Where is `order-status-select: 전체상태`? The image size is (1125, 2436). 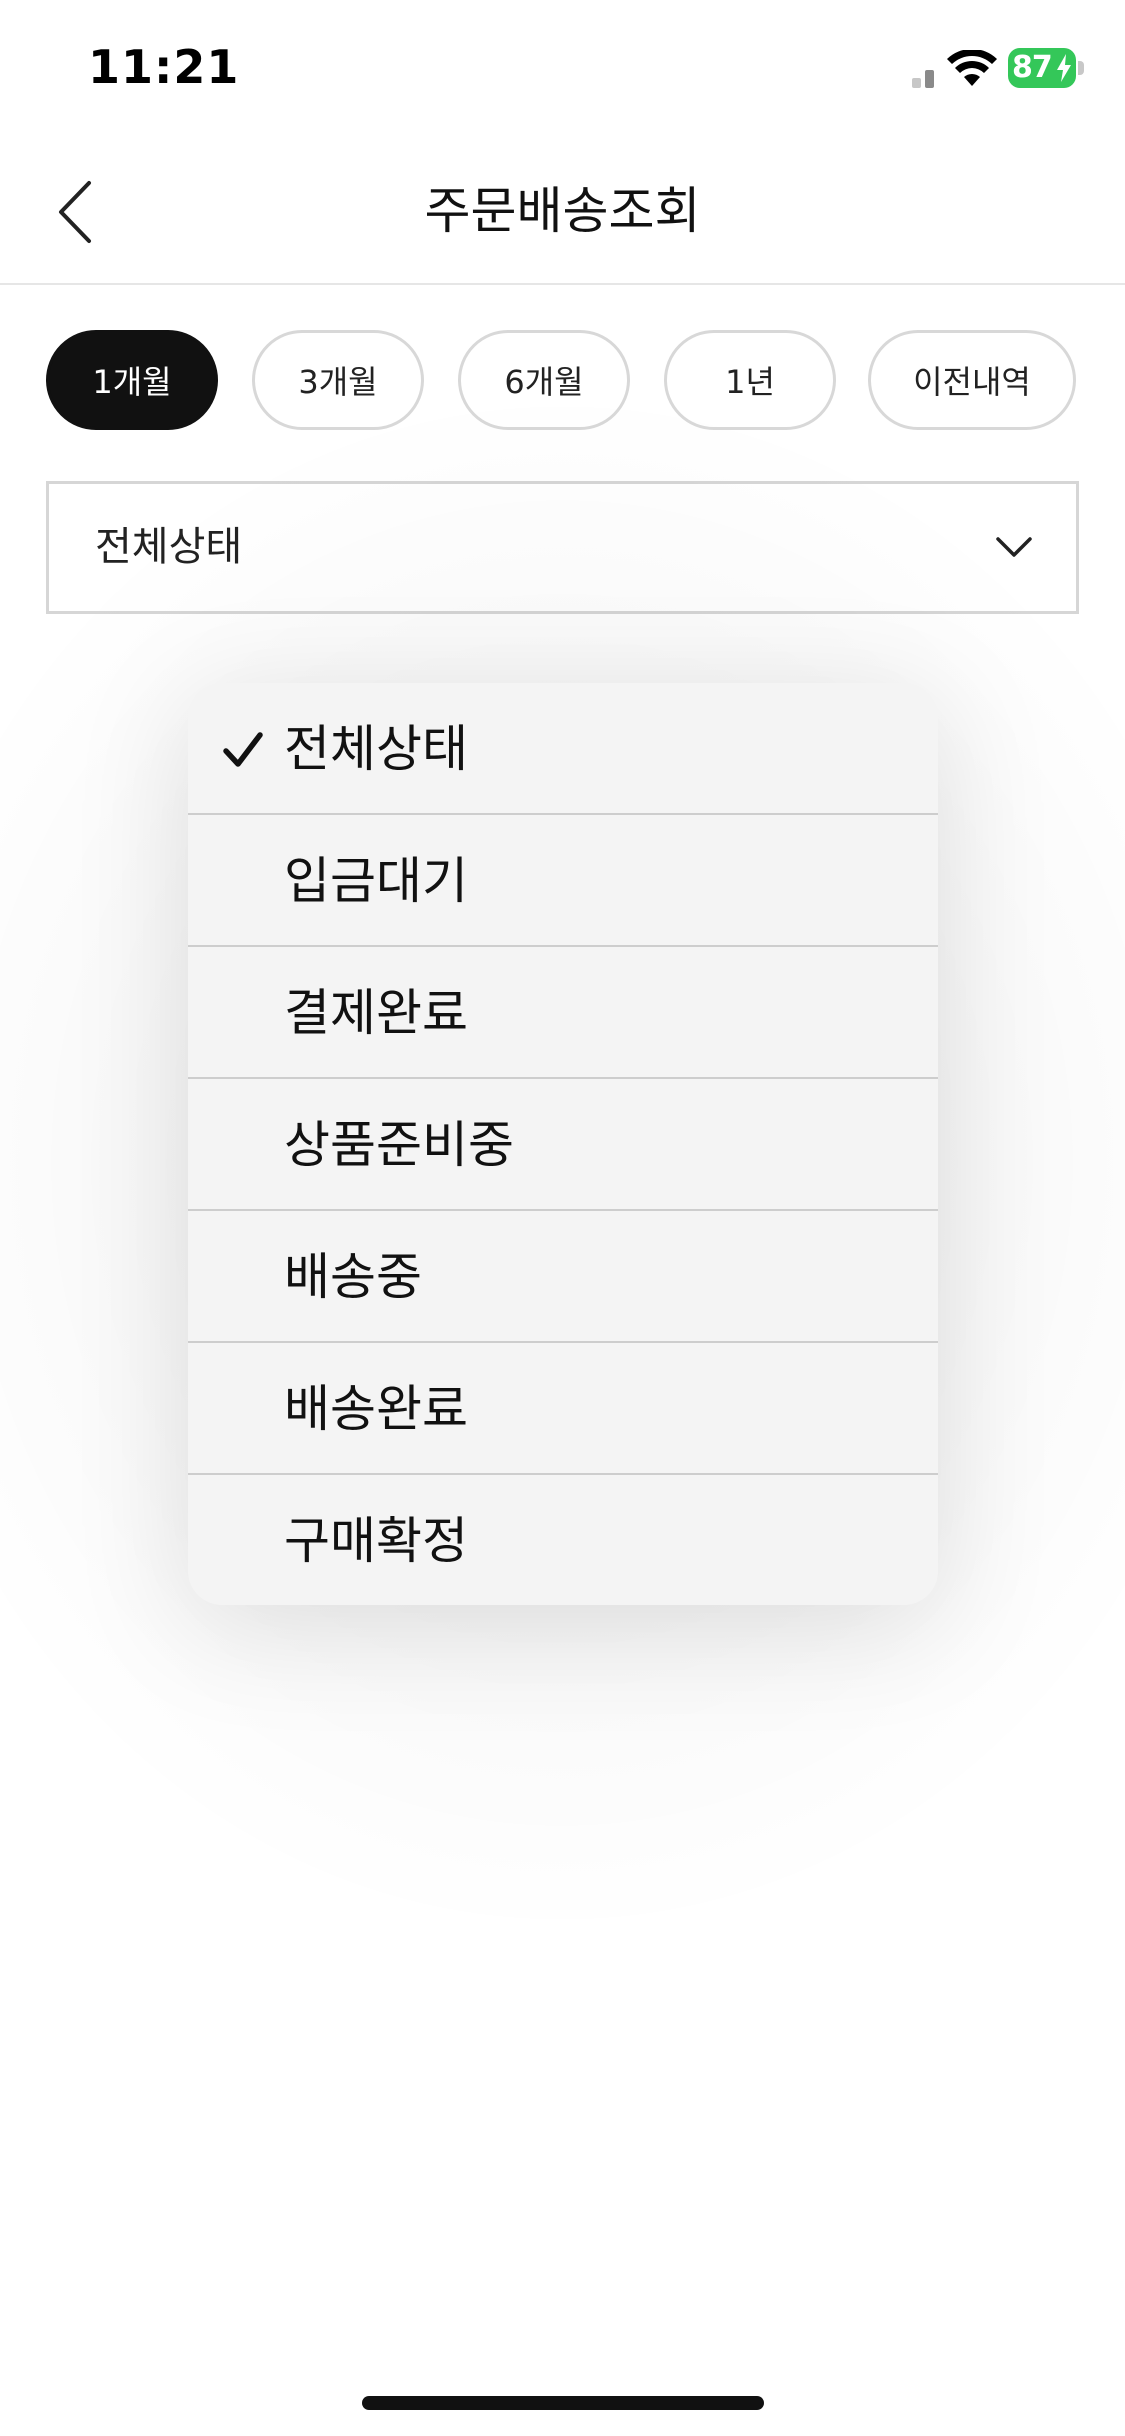
order-status-select: 전체상태 is located at coordinates (562, 547).